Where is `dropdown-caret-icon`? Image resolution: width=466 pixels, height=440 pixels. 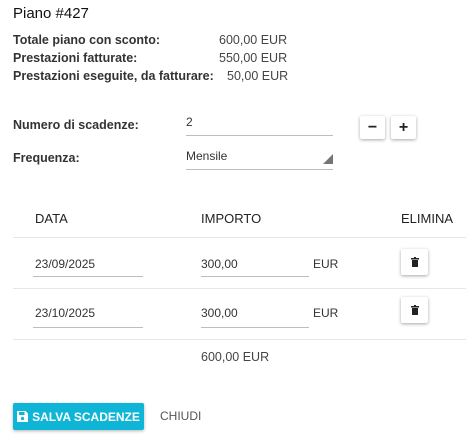
dropdown-caret-icon is located at coordinates (328, 159).